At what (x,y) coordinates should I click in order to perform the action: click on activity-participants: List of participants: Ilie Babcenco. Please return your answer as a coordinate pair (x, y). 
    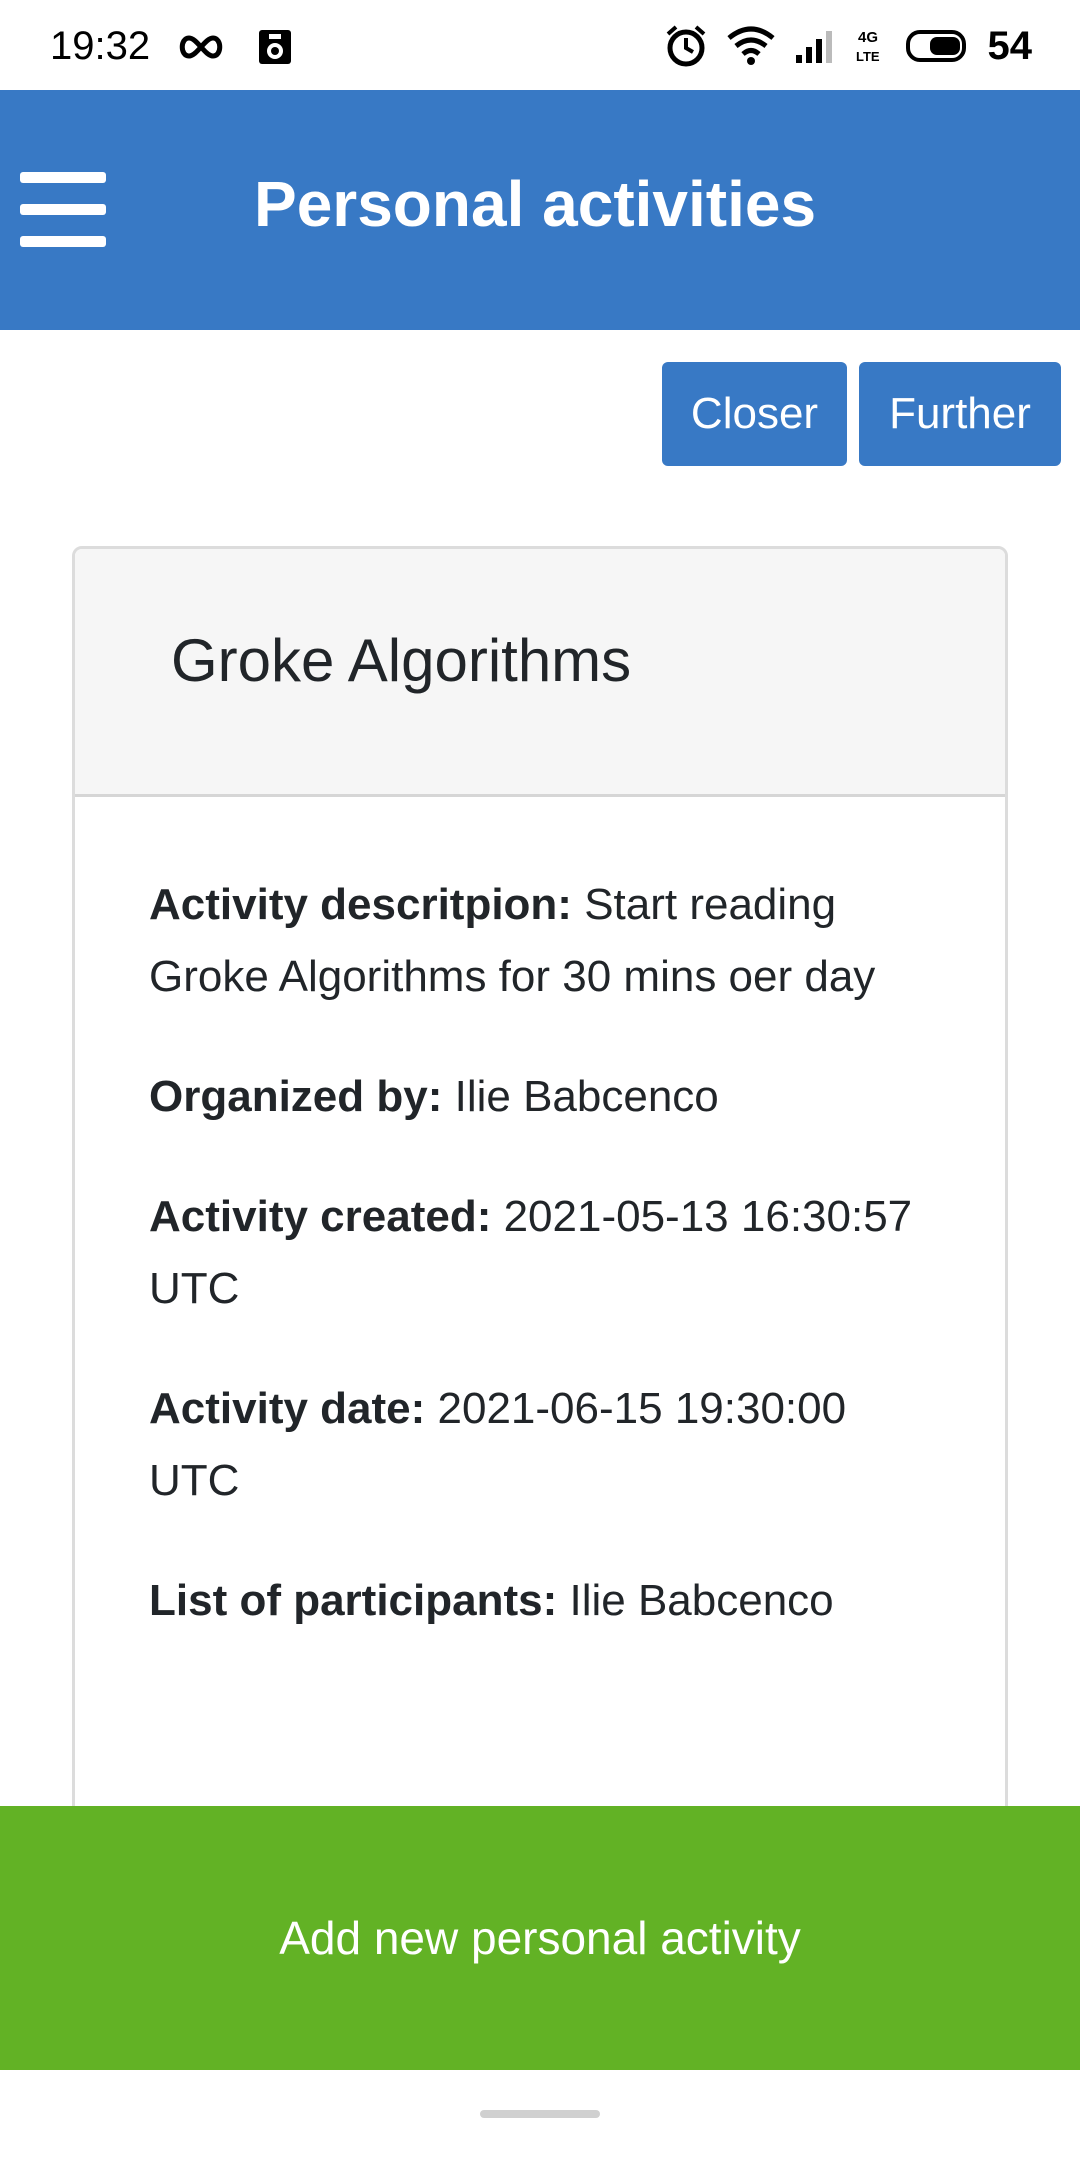
    Looking at the image, I should click on (542, 1601).